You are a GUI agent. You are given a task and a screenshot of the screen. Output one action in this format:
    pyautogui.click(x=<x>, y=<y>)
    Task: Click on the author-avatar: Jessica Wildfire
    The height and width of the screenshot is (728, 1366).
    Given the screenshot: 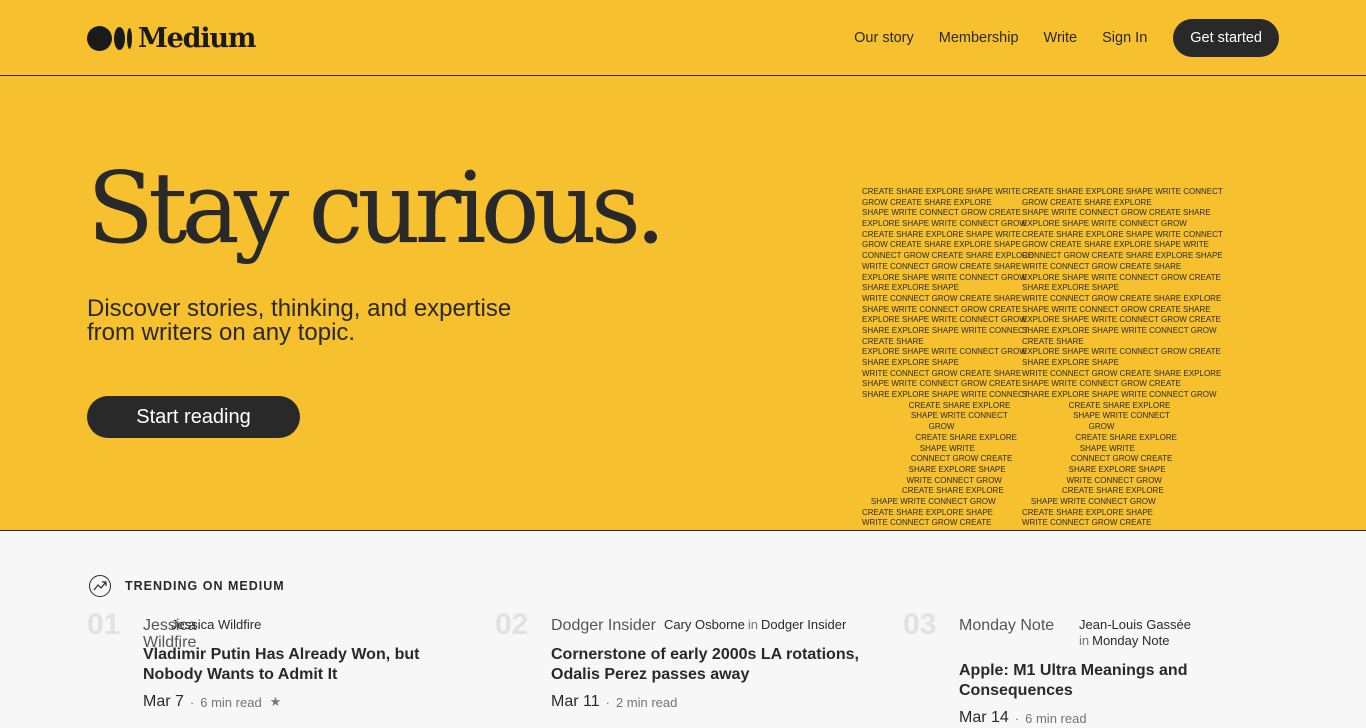 What is the action you would take?
    pyautogui.click(x=169, y=634)
    